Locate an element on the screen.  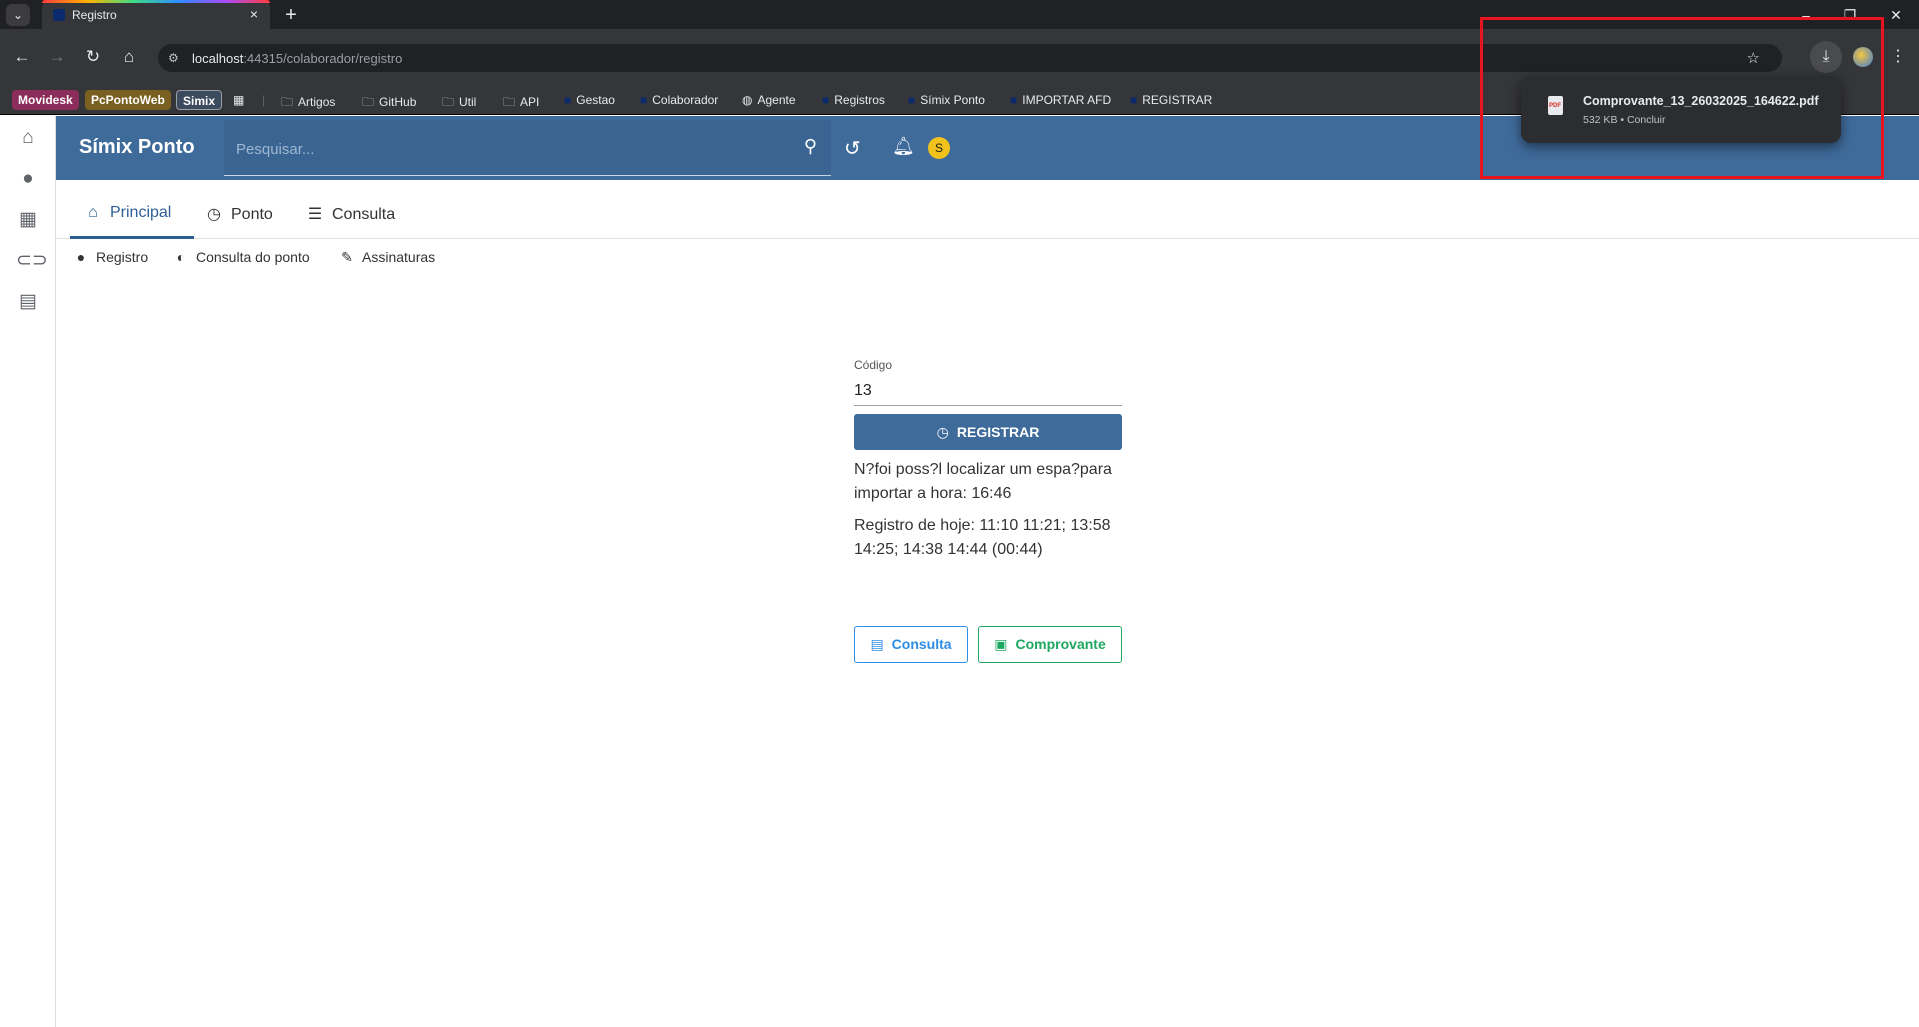
book-icon: ▤ is located at coordinates (28, 302).